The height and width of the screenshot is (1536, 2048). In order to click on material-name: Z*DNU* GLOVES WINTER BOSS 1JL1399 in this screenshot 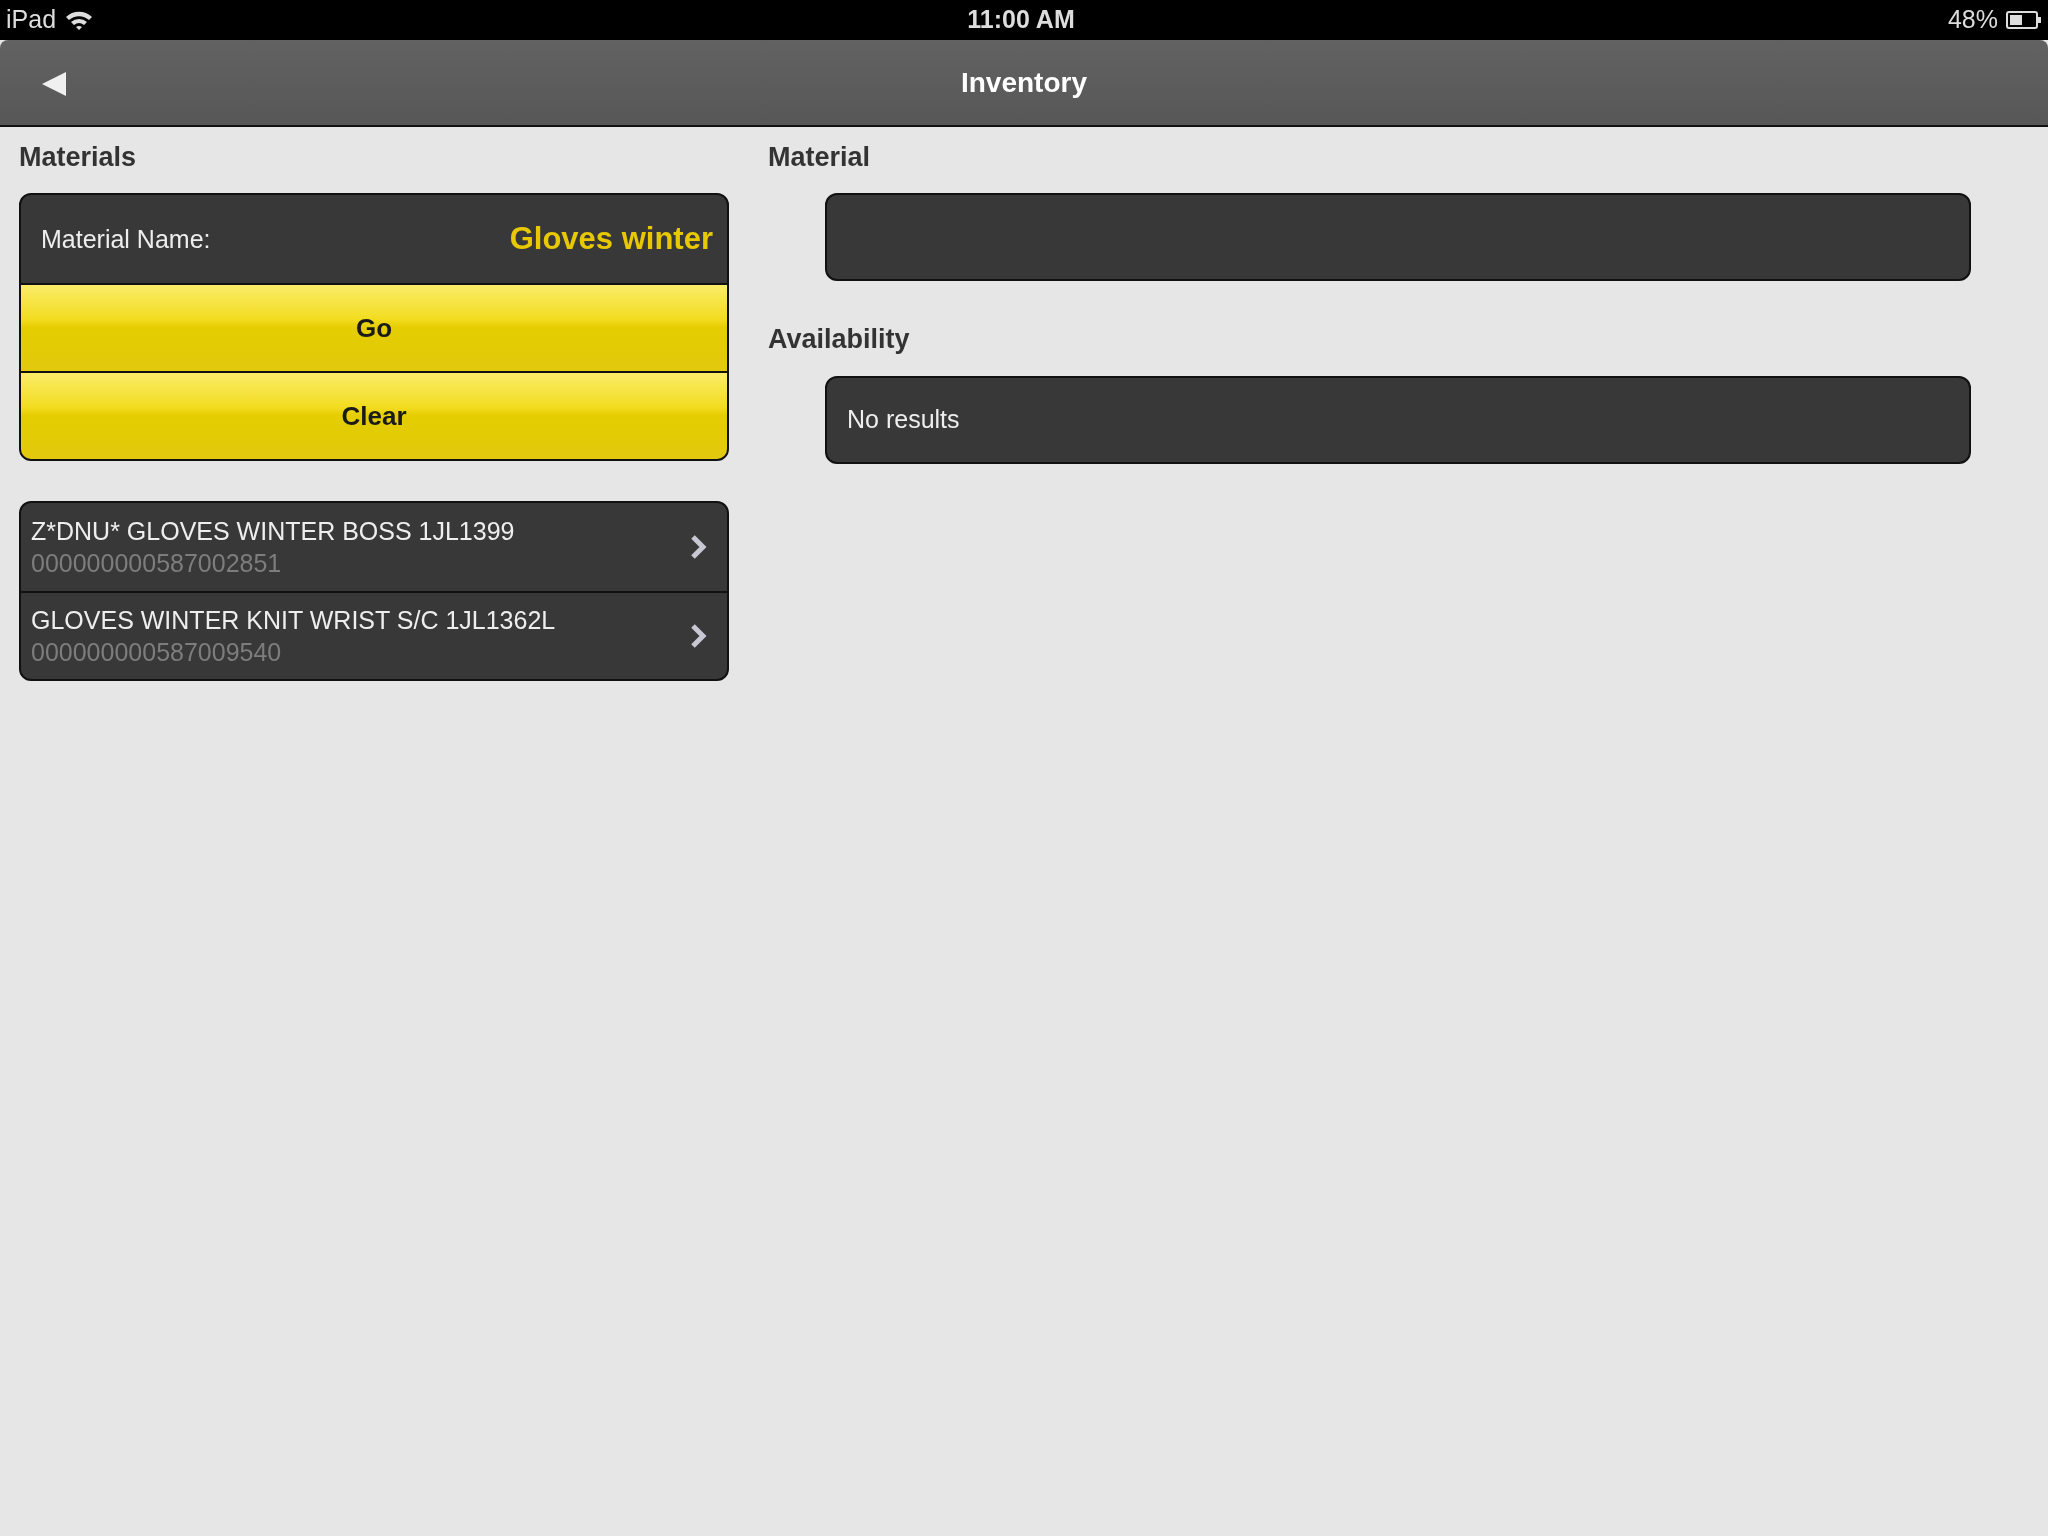, I will do `click(273, 531)`.